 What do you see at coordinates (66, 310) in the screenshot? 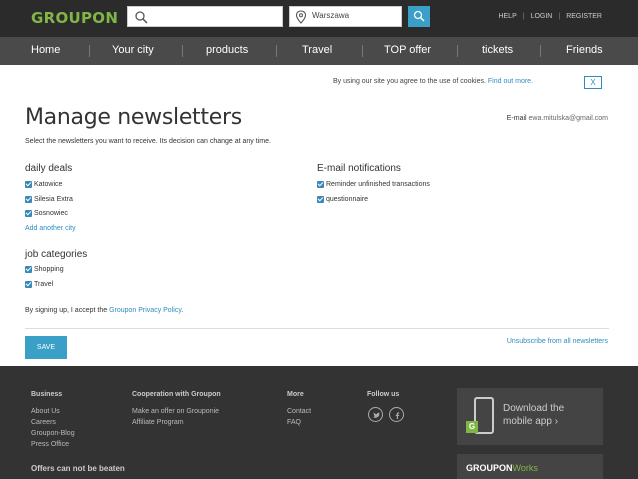
I see `terms-prefix: By signing up, I accept the` at bounding box center [66, 310].